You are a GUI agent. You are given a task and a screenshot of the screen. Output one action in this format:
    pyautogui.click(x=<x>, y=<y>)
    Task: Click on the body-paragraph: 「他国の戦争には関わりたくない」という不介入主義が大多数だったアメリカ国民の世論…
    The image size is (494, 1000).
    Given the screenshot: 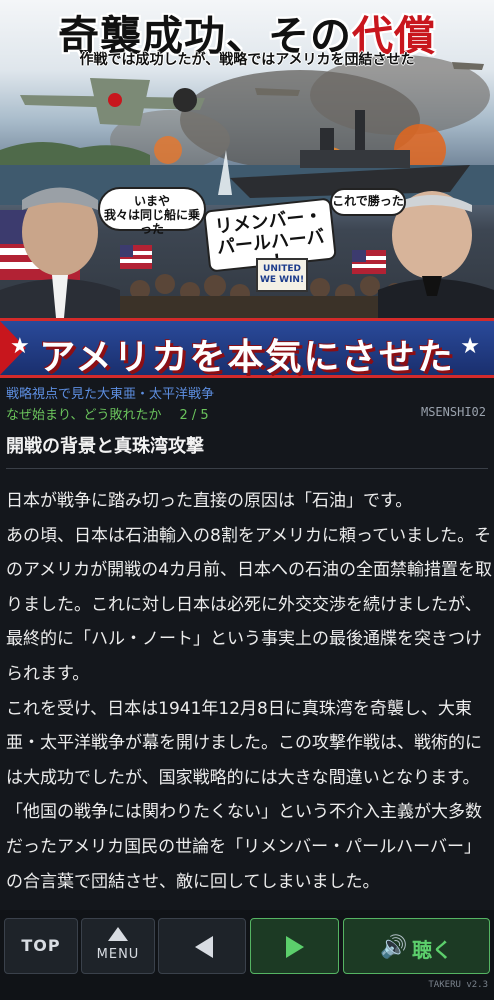 What is the action you would take?
    pyautogui.click(x=244, y=847)
    